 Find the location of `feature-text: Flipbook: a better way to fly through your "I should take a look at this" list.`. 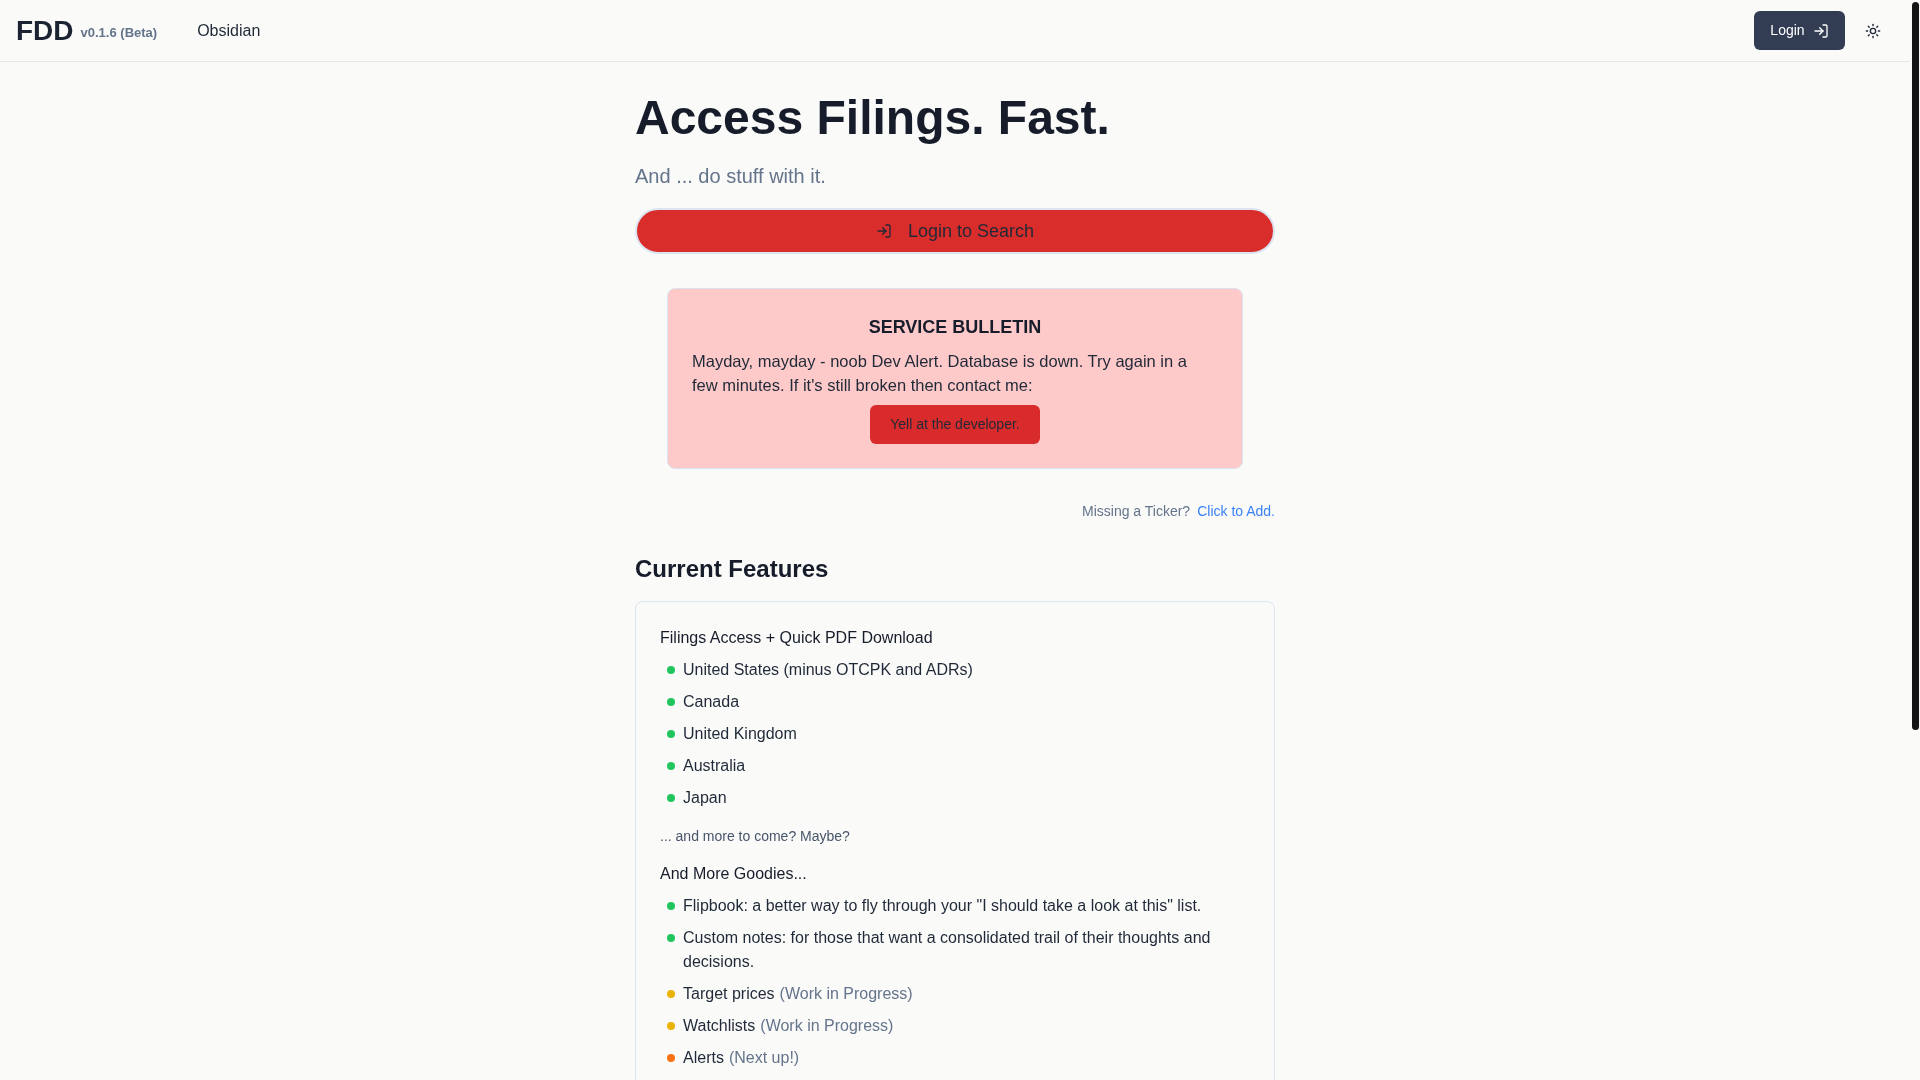

feature-text: Flipbook: a better way to fly through your "I should take a look at this" list. is located at coordinates (942, 905).